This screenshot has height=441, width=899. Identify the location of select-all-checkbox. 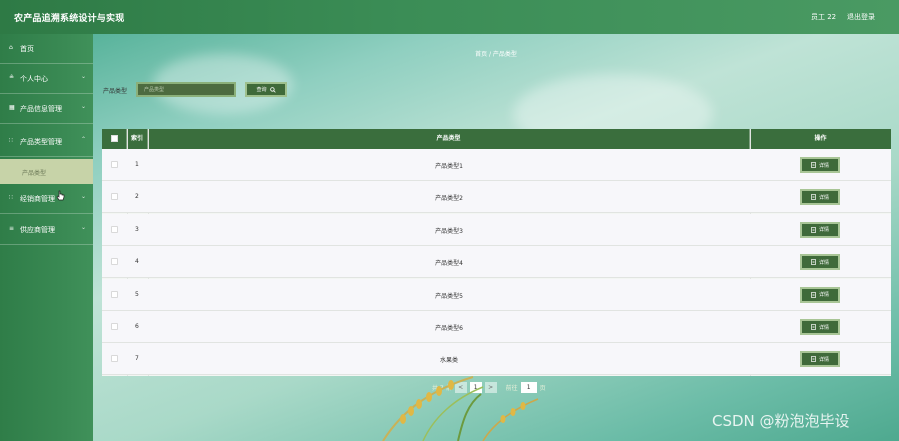
(114, 138).